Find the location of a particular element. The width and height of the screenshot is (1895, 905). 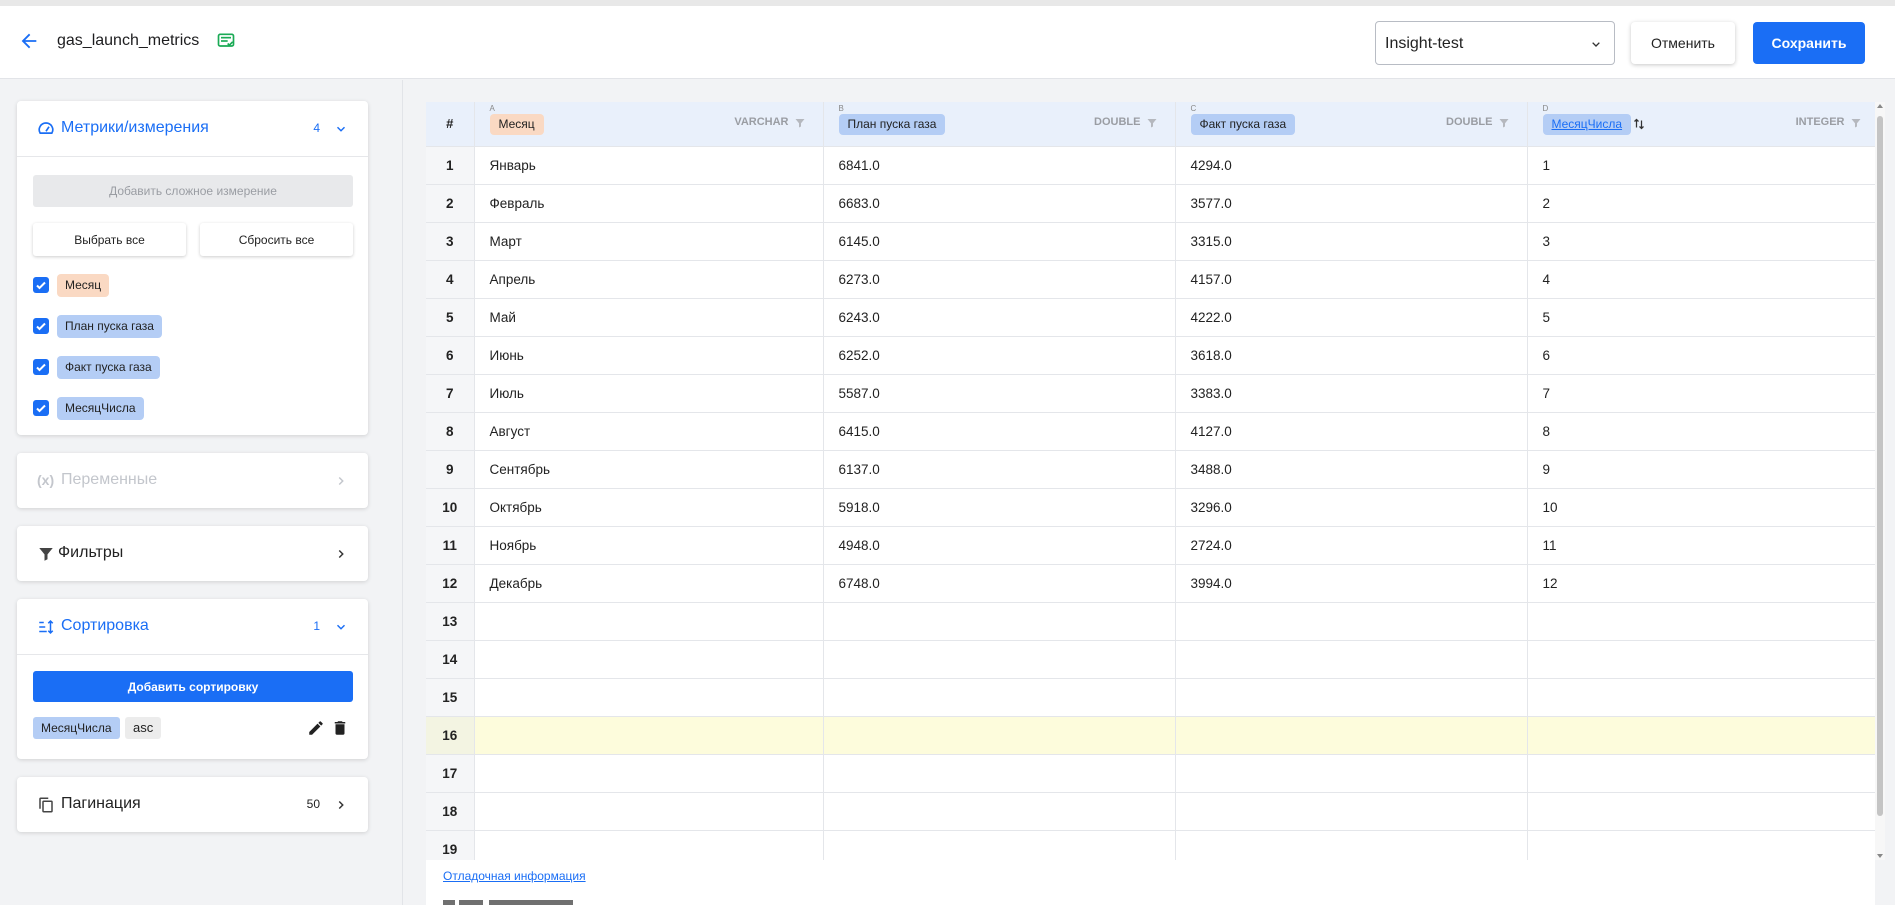

table-cell: 2 is located at coordinates (1703, 203).